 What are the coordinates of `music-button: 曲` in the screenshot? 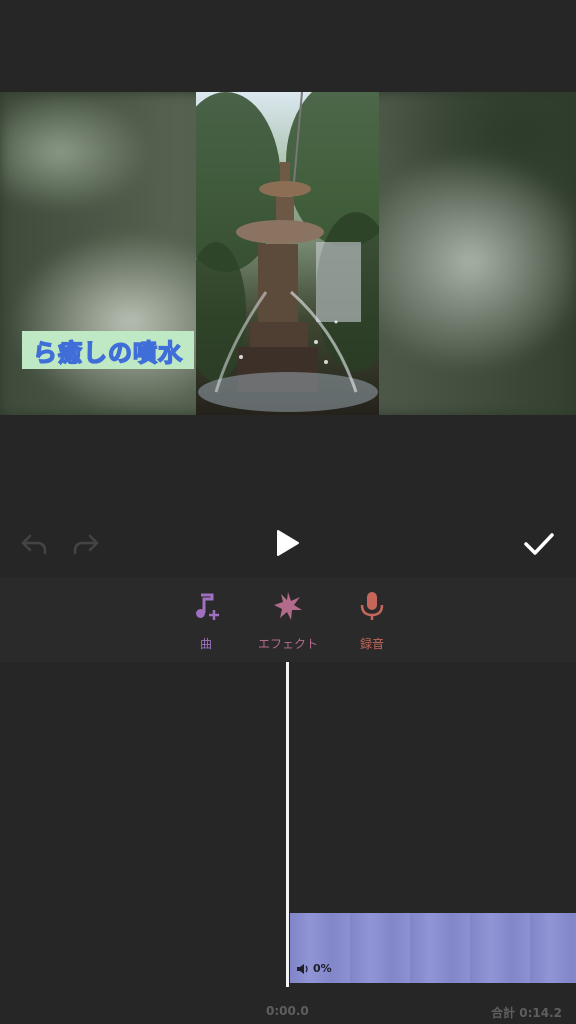 It's located at (206, 620).